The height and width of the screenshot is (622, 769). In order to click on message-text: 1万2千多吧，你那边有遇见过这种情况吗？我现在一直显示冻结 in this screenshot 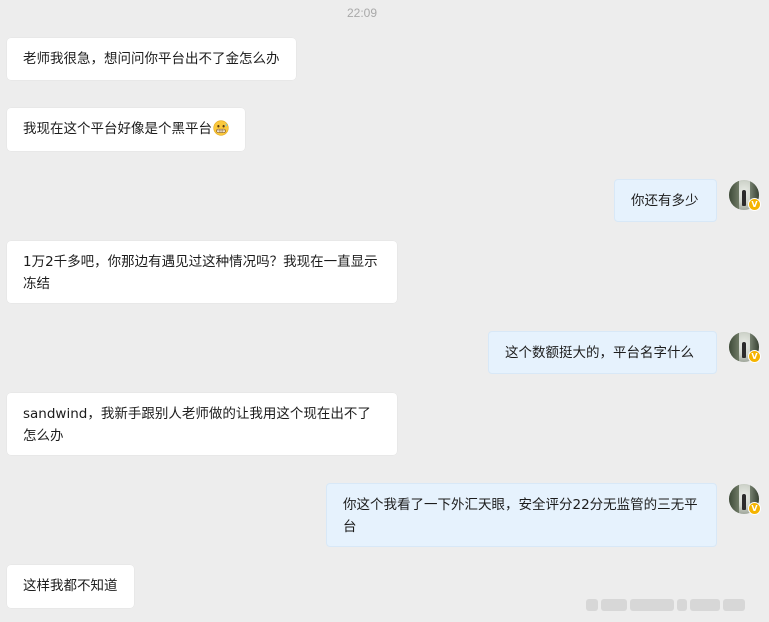, I will do `click(200, 273)`.